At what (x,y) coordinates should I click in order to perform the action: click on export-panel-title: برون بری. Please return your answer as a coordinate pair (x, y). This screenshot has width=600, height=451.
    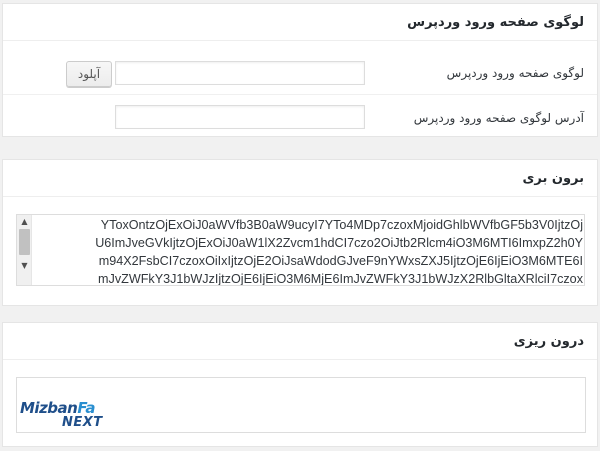
    Looking at the image, I should click on (300, 178).